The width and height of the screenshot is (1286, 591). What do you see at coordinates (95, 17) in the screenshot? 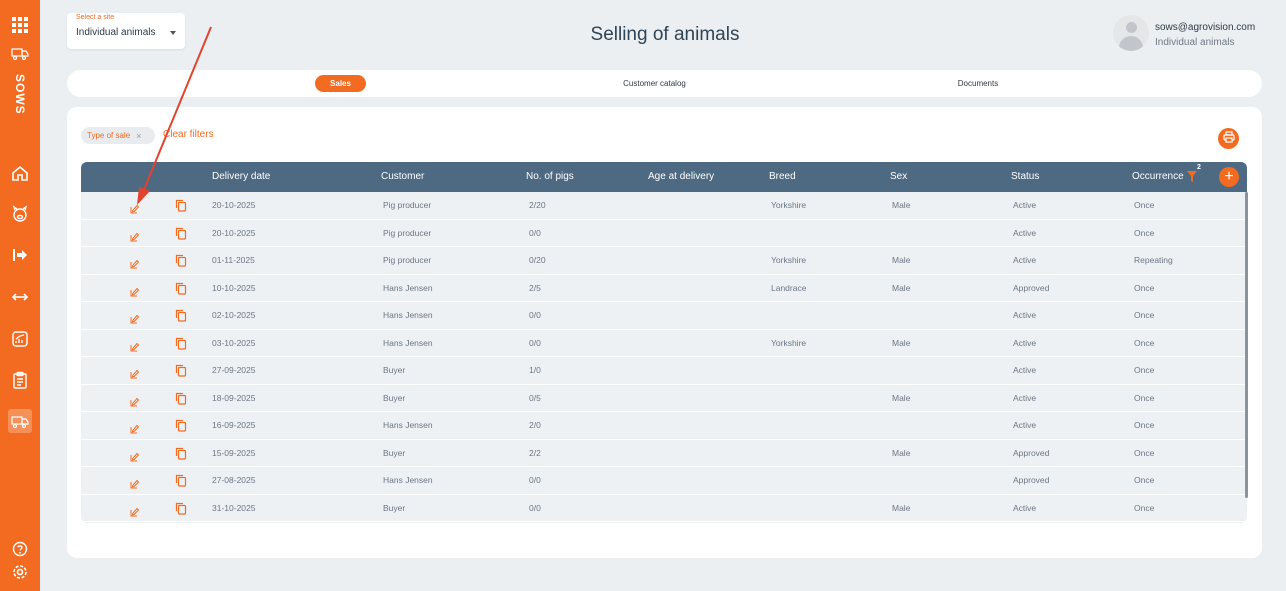
I see `site-select-label: Select a site` at bounding box center [95, 17].